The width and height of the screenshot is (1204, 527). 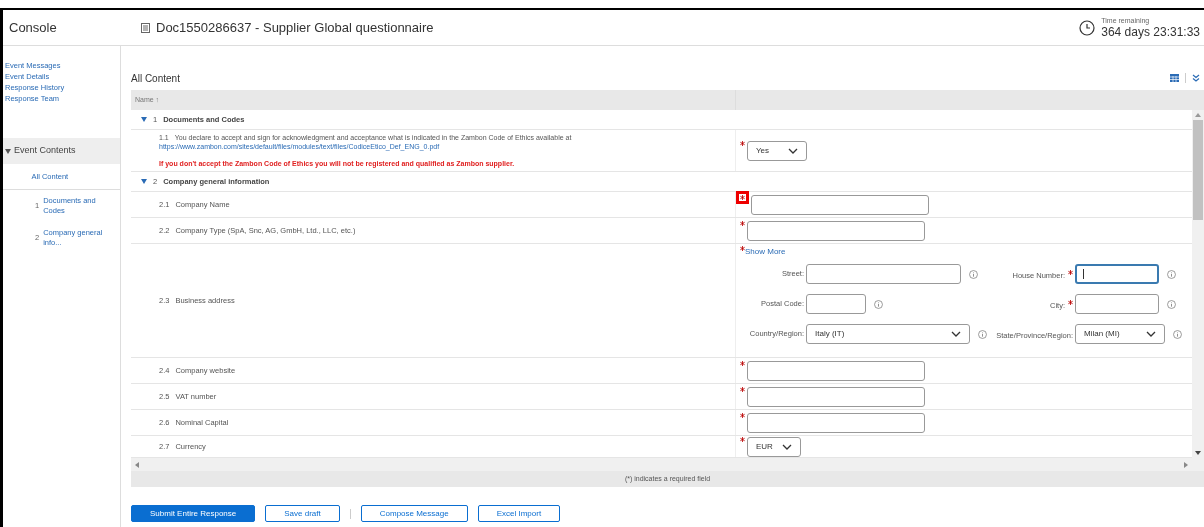 What do you see at coordinates (519, 513) in the screenshot?
I see `action-button: Excel Import` at bounding box center [519, 513].